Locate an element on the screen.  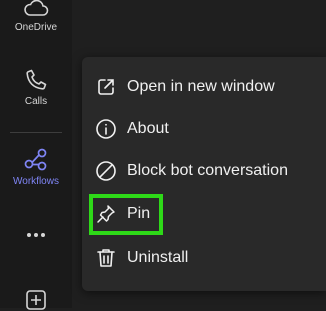
rail-item-calls: Calls is located at coordinates (36, 87).